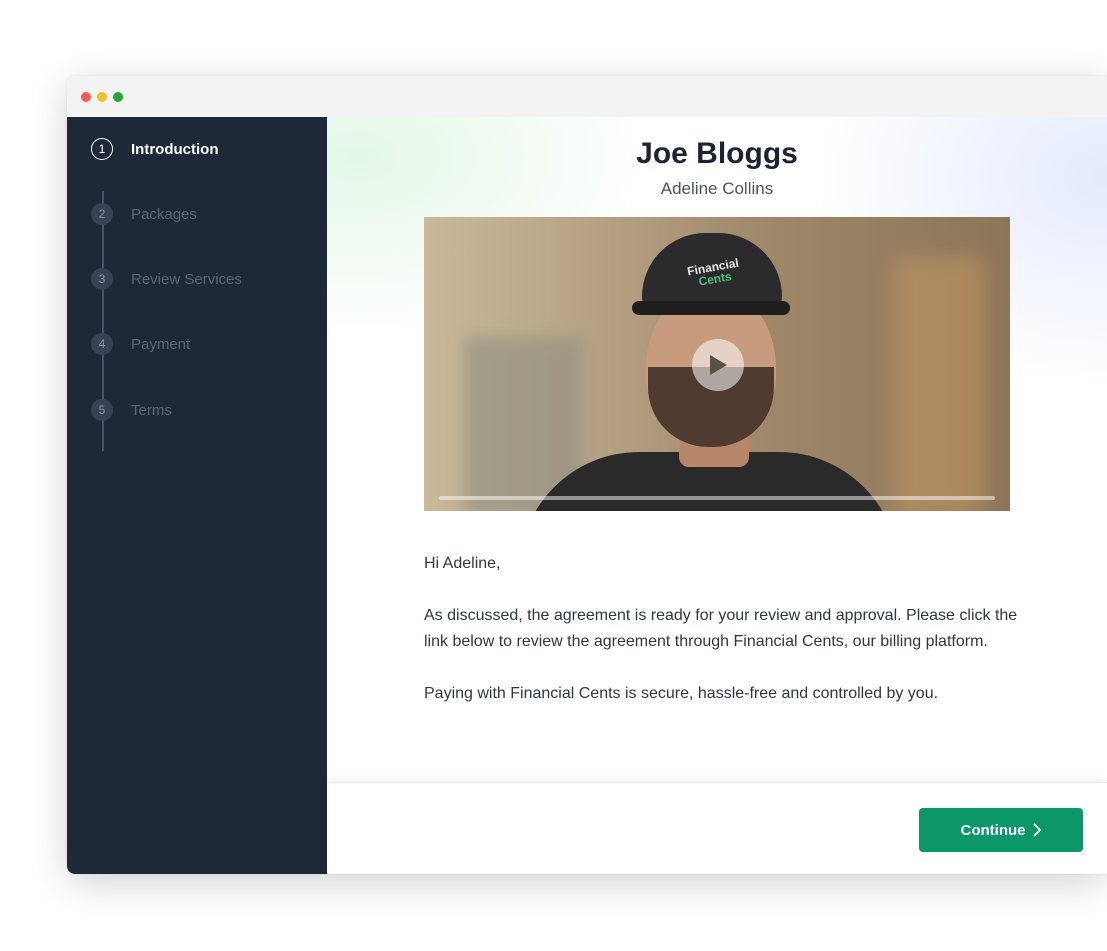 This screenshot has width=1107, height=951. I want to click on continue-label: Continue, so click(993, 830).